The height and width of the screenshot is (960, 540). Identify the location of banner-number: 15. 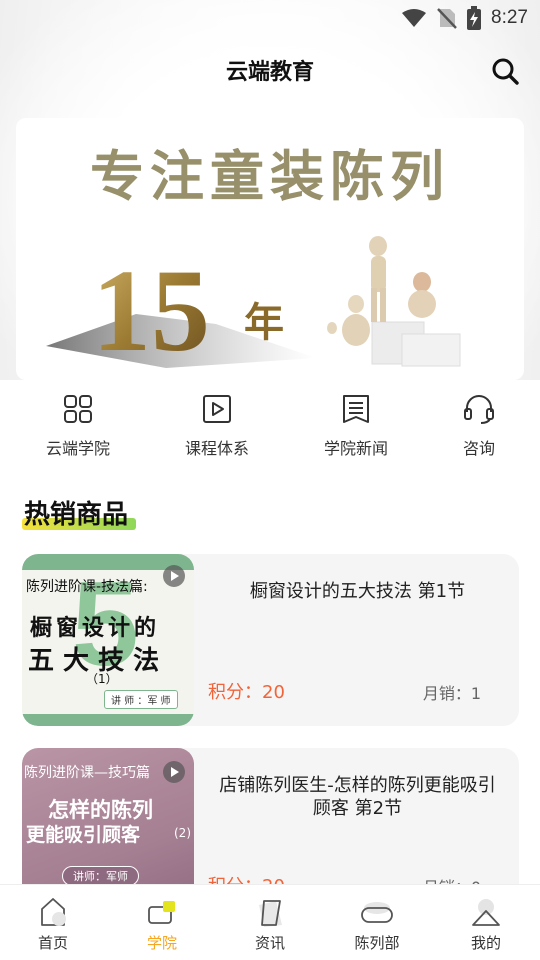
(151, 310).